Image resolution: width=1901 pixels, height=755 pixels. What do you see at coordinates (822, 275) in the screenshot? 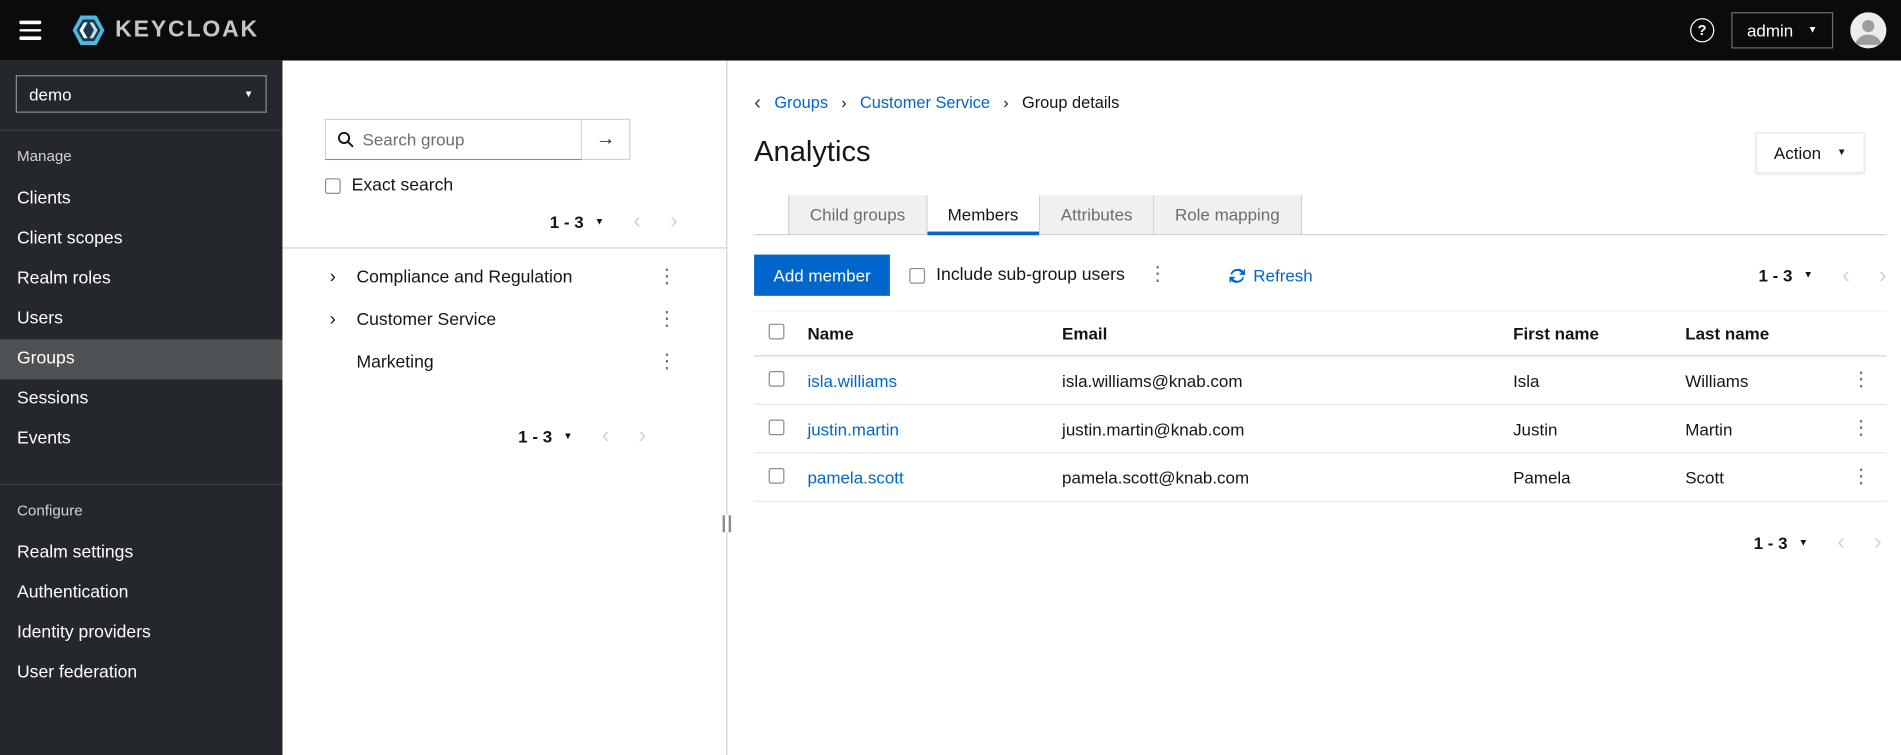
I see `add-member-button: Add member` at bounding box center [822, 275].